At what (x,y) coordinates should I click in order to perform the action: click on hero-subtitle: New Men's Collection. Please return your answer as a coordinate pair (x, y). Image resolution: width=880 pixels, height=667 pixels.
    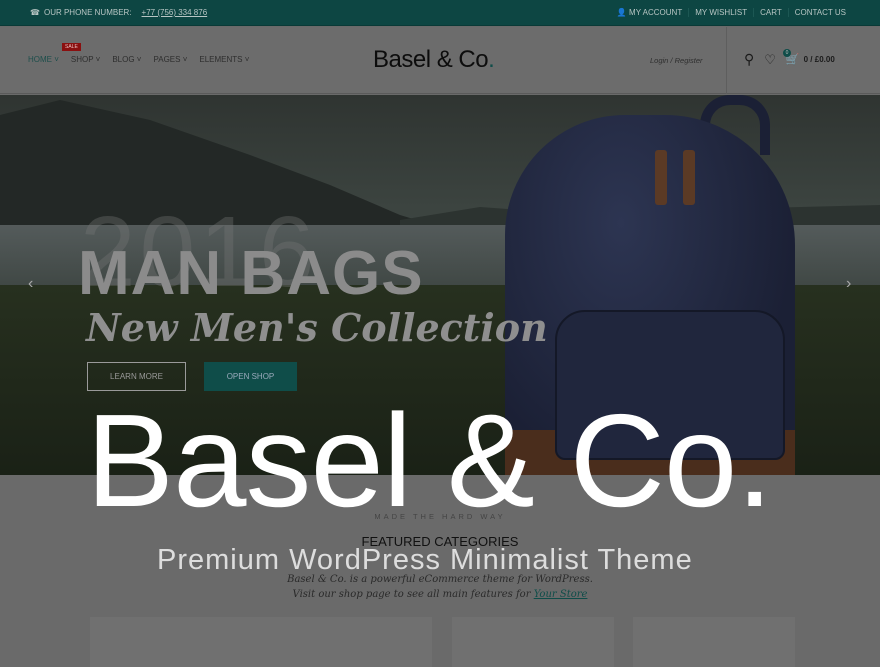
    Looking at the image, I should click on (317, 327).